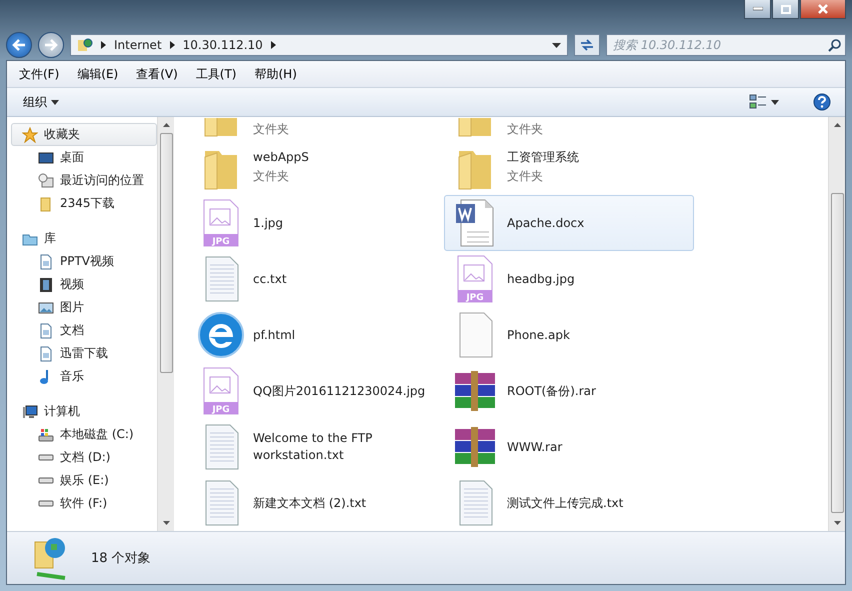 The height and width of the screenshot is (591, 852). I want to click on globe-e-icon, so click(221, 335).